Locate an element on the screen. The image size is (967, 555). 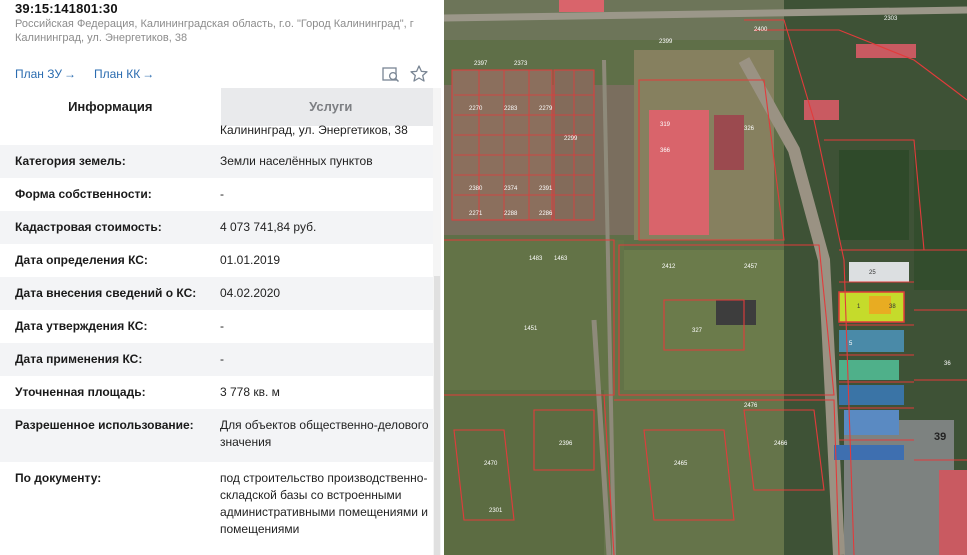
map-label: 2270 is located at coordinates (476, 109).